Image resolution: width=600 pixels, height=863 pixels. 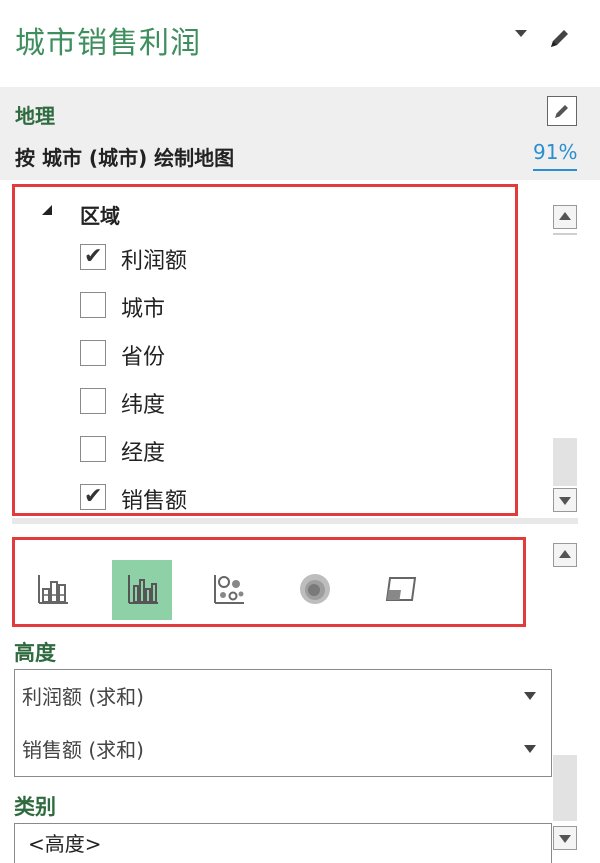 I want to click on heat-map-button, so click(x=314, y=590).